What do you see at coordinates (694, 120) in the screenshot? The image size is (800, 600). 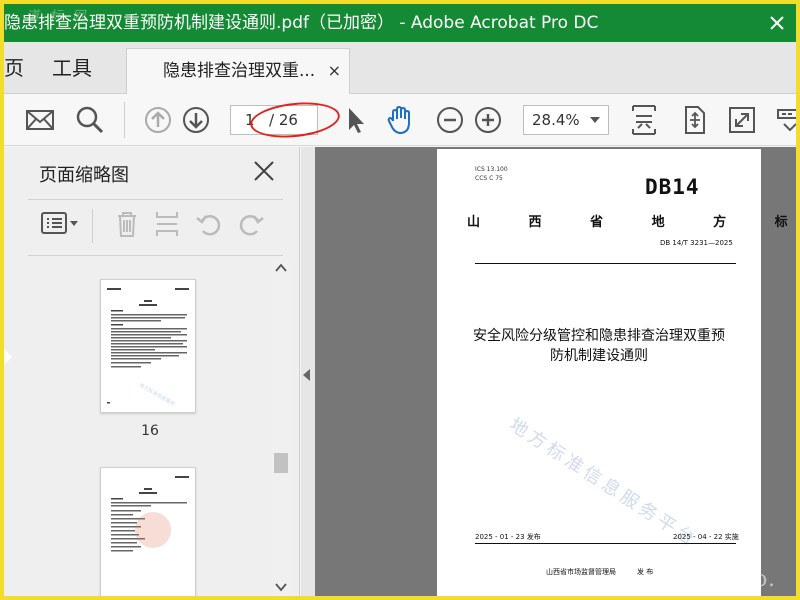 I see `scroll-mode-icon` at bounding box center [694, 120].